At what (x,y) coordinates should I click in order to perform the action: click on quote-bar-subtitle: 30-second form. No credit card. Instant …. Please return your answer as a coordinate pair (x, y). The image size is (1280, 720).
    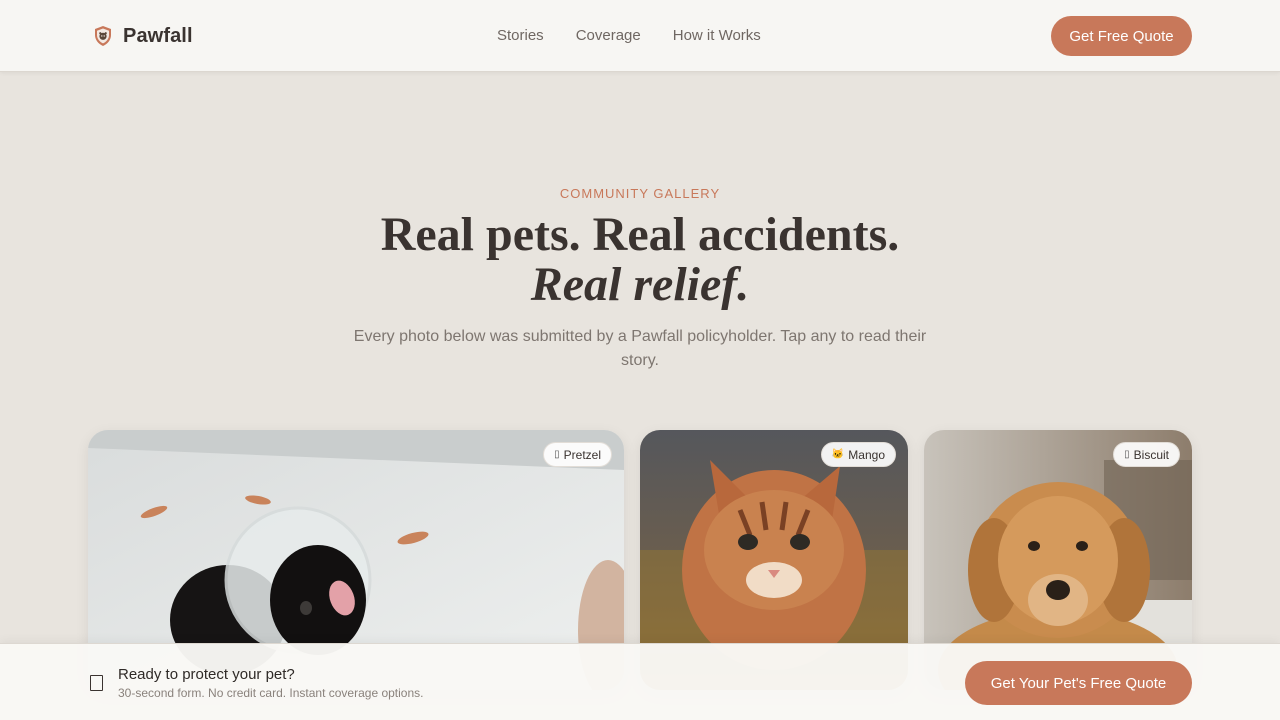
    Looking at the image, I should click on (271, 693).